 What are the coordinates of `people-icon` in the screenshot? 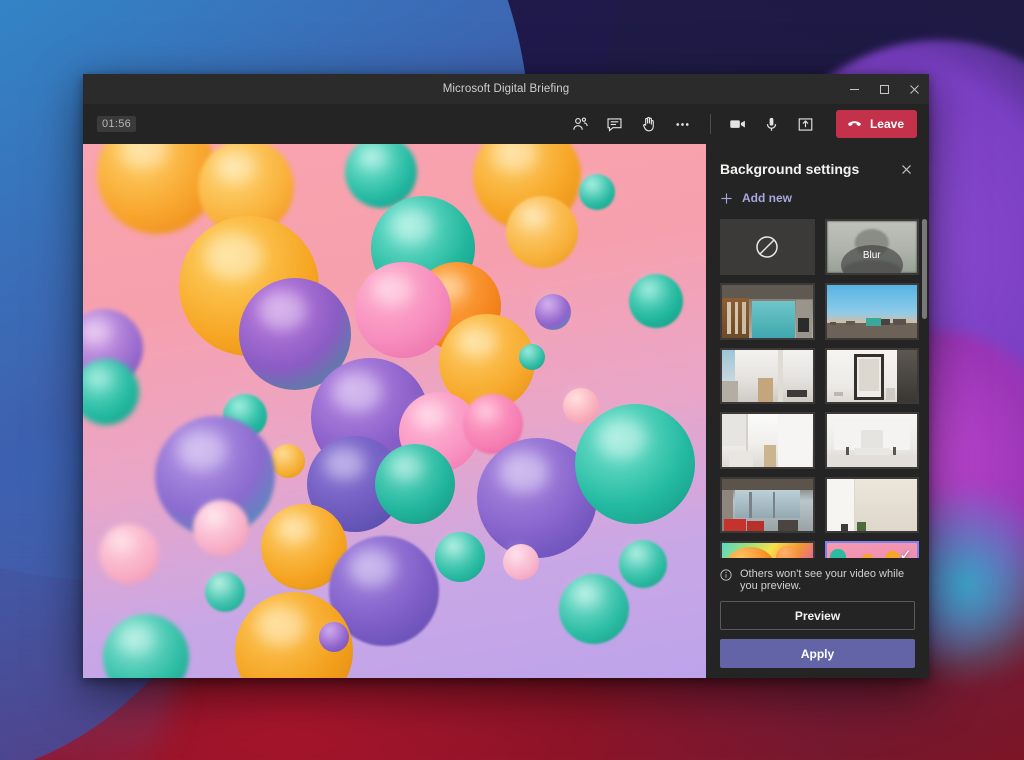 It's located at (581, 123).